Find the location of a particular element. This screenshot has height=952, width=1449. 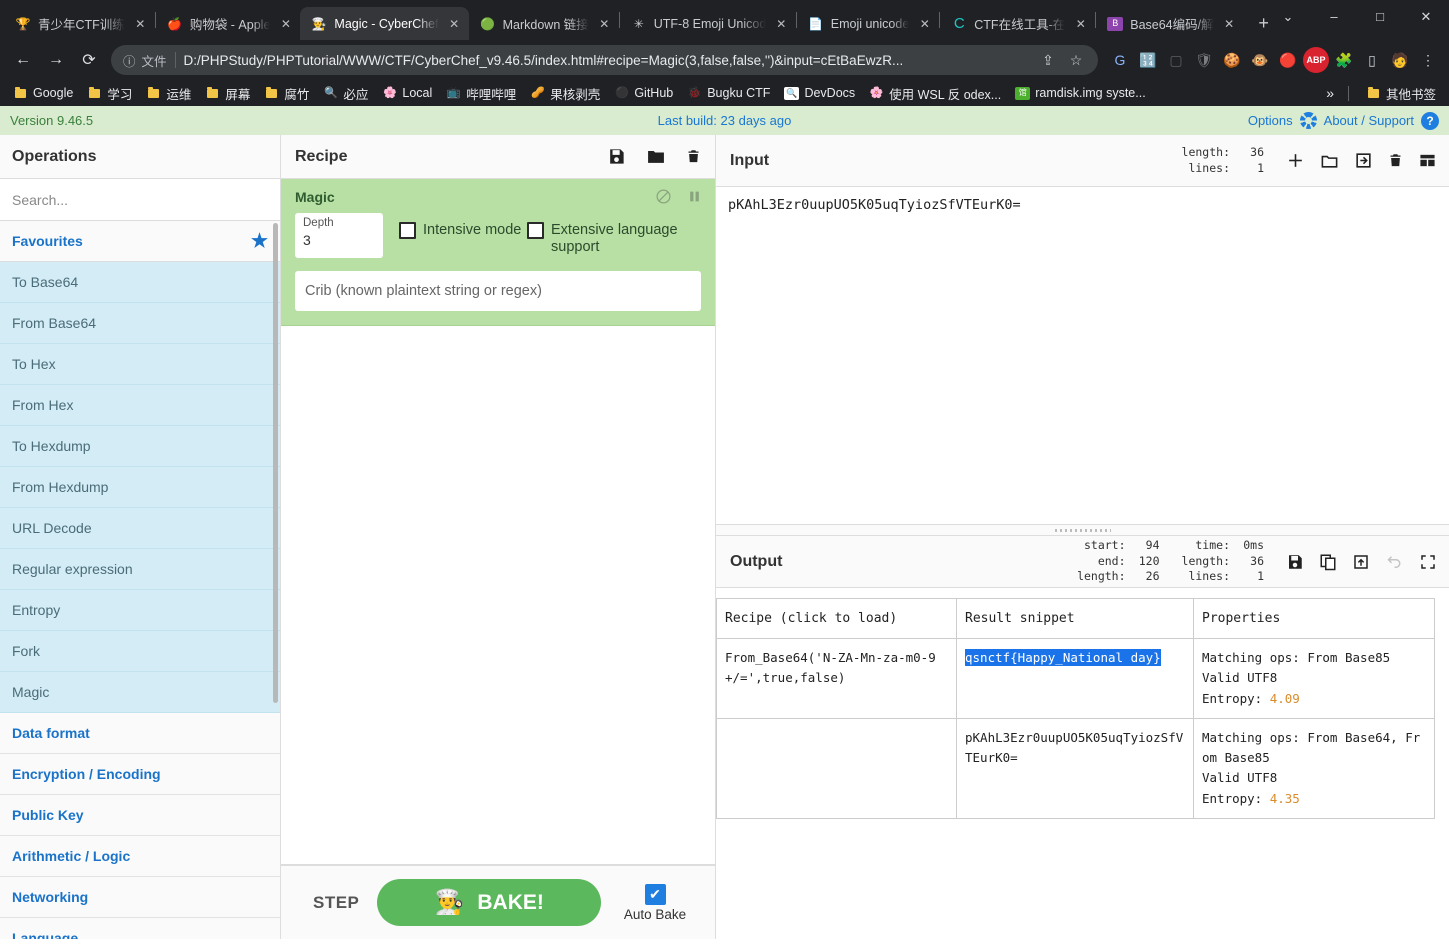

browser-tab: 🏆 青少年CTF训练 ✕ is located at coordinates (79, 23).